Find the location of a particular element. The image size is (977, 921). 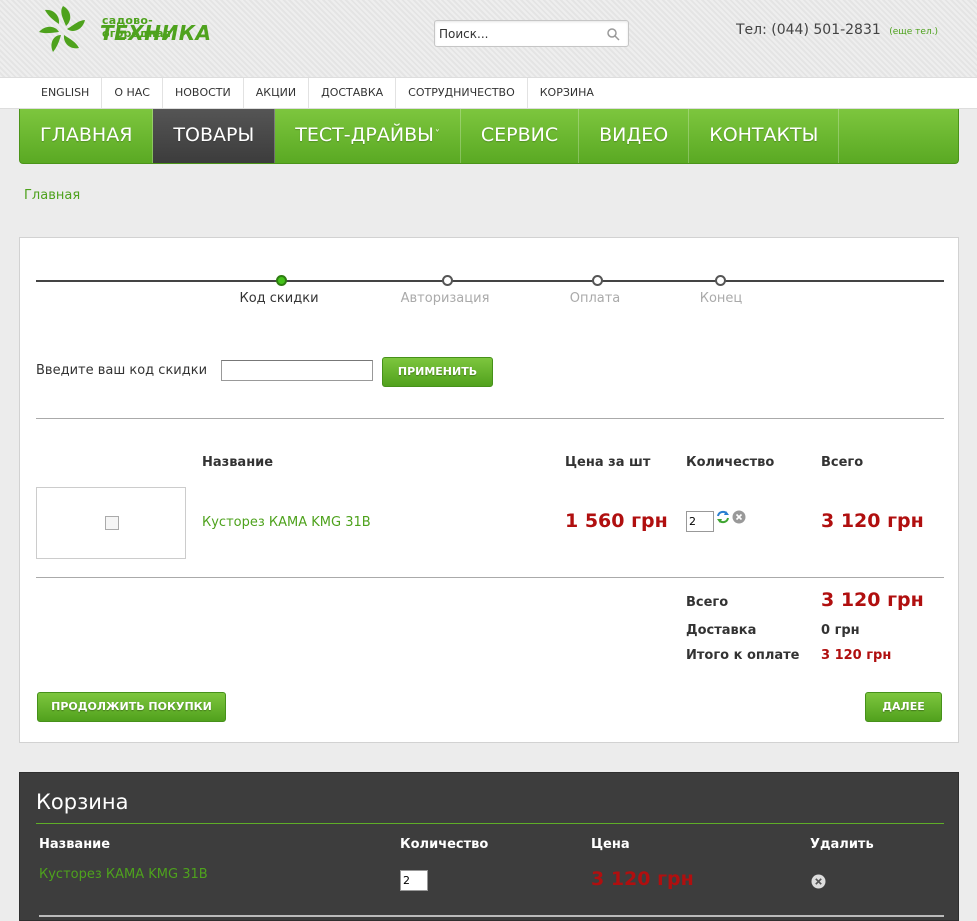

search-icon is located at coordinates (613, 34).